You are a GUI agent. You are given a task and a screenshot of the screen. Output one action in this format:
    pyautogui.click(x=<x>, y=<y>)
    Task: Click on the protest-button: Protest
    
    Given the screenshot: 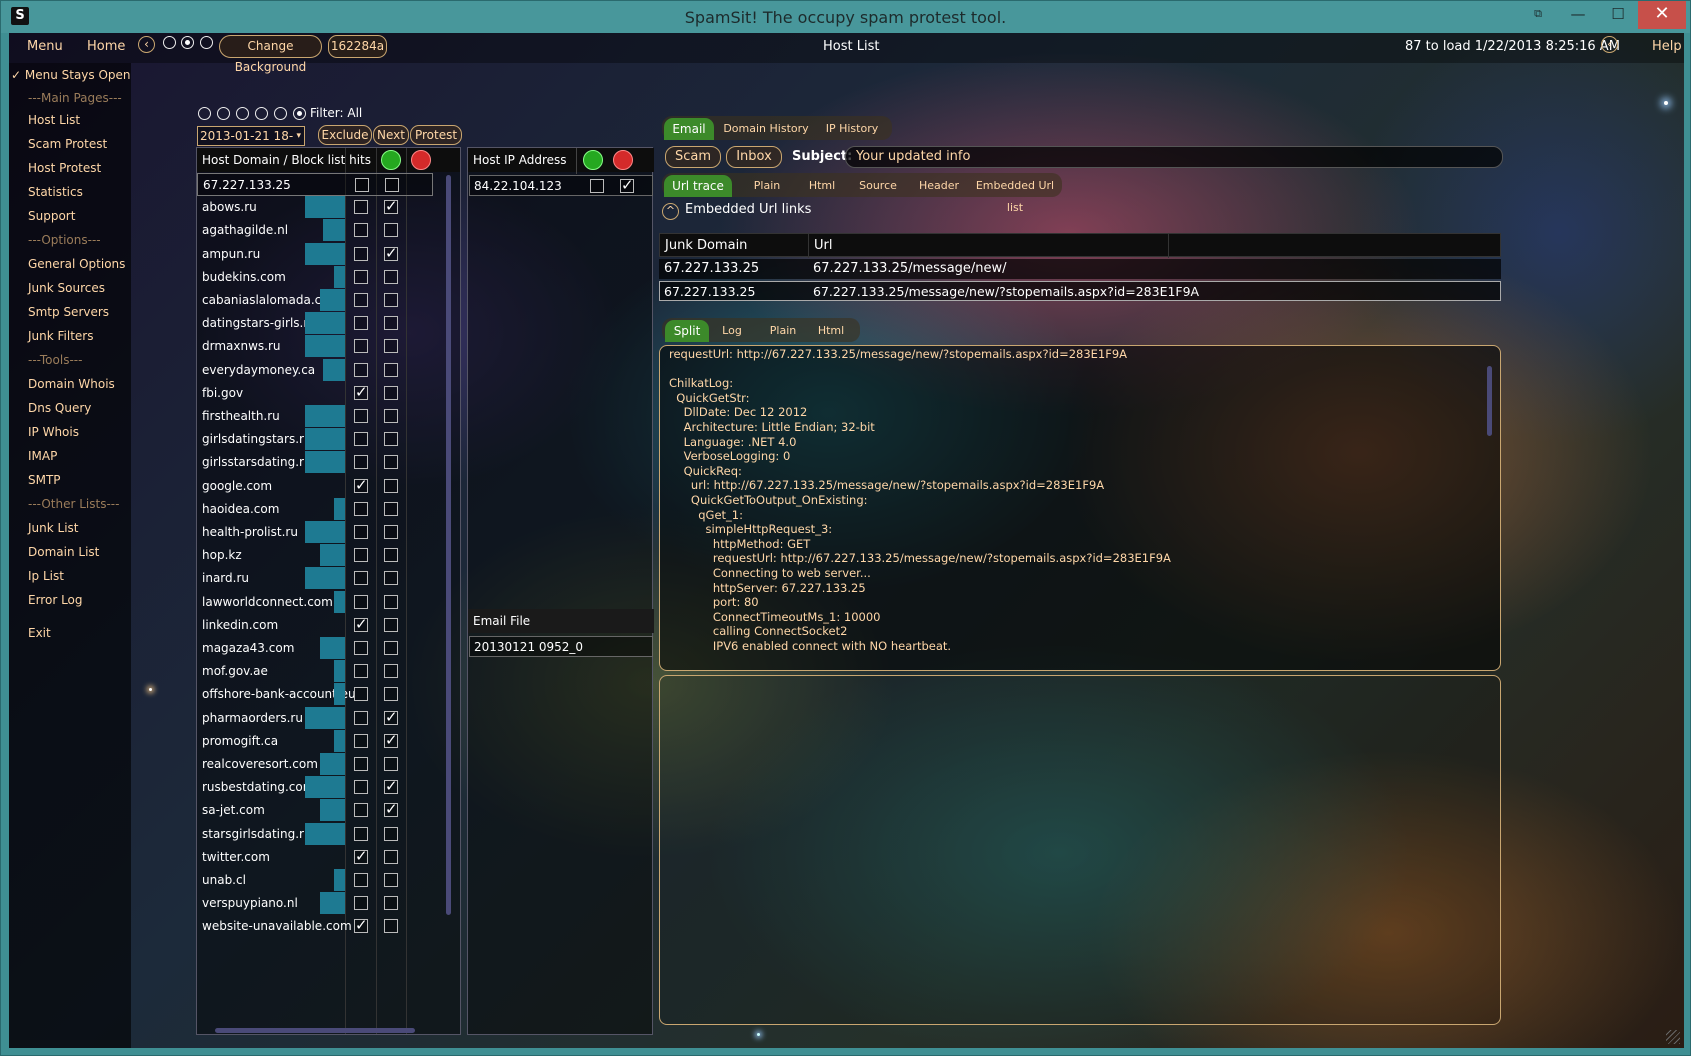 What is the action you would take?
    pyautogui.click(x=436, y=135)
    